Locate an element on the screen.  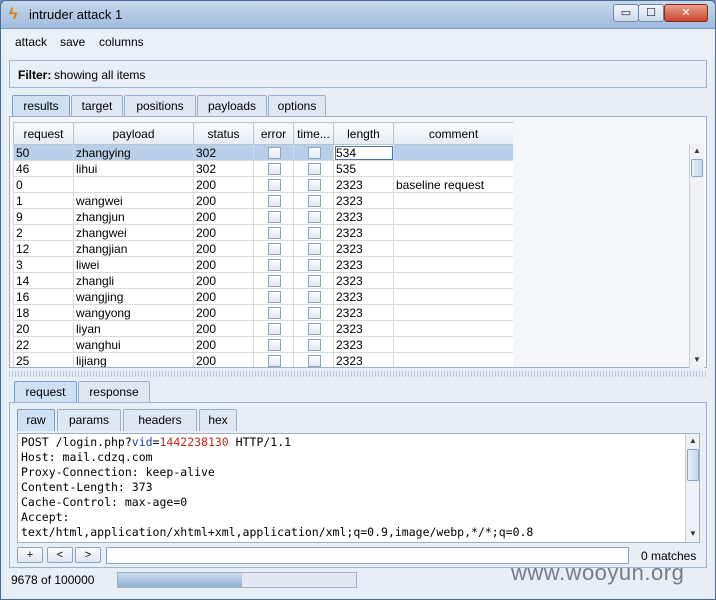
table-row: 22 wanghui 200 2323 is located at coordinates (263, 344).